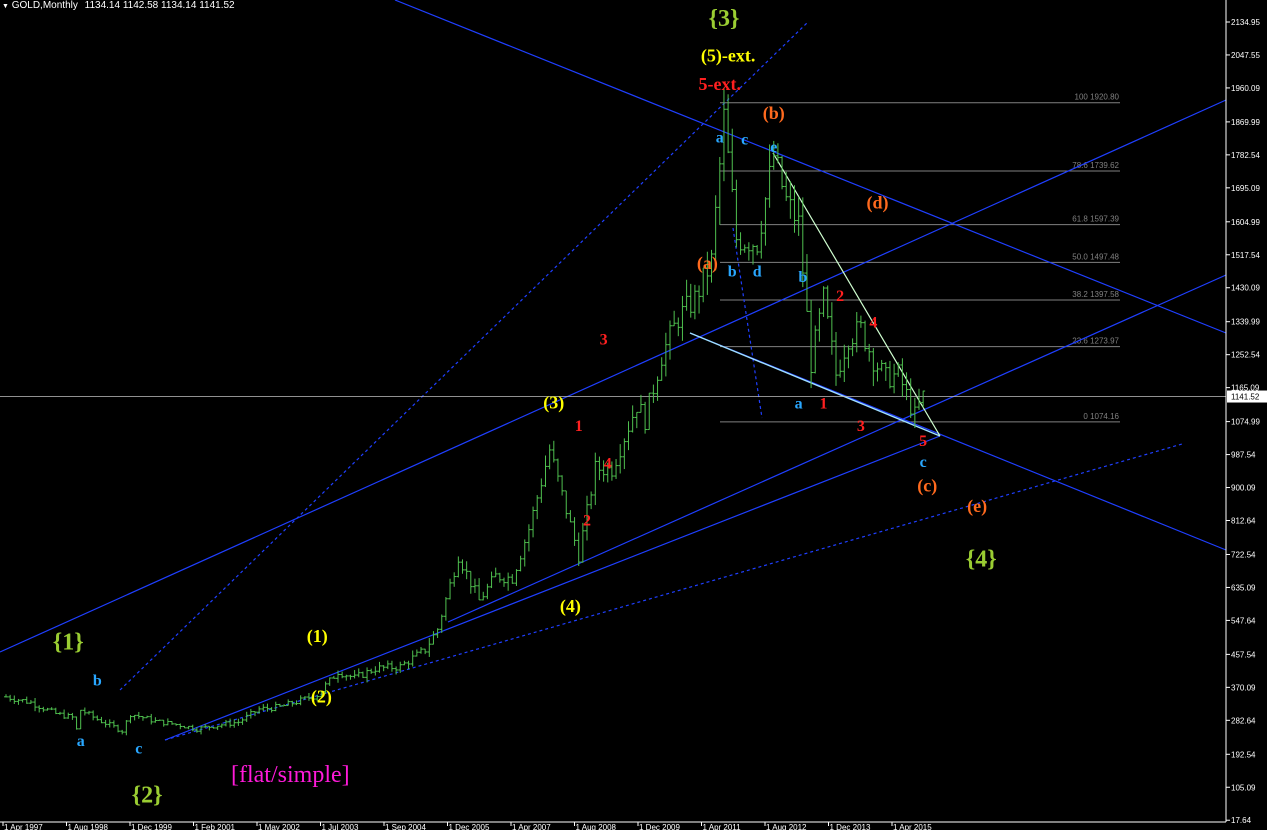 Image resolution: width=1267 pixels, height=830 pixels. I want to click on time-tick-label: 1 Dec 2009, so click(659, 826).